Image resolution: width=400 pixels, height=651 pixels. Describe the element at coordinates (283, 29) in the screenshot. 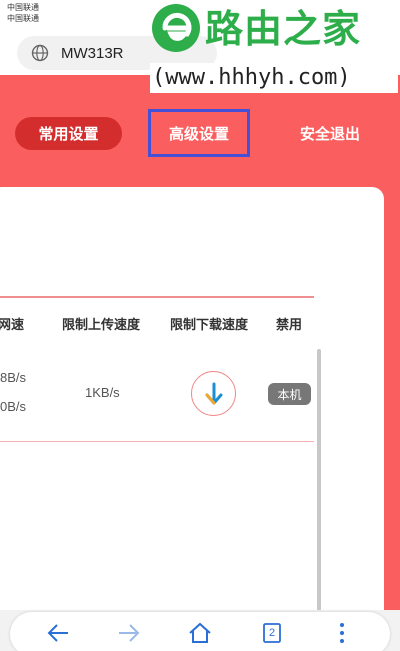

I see `watermark-title: 路由之家` at that location.